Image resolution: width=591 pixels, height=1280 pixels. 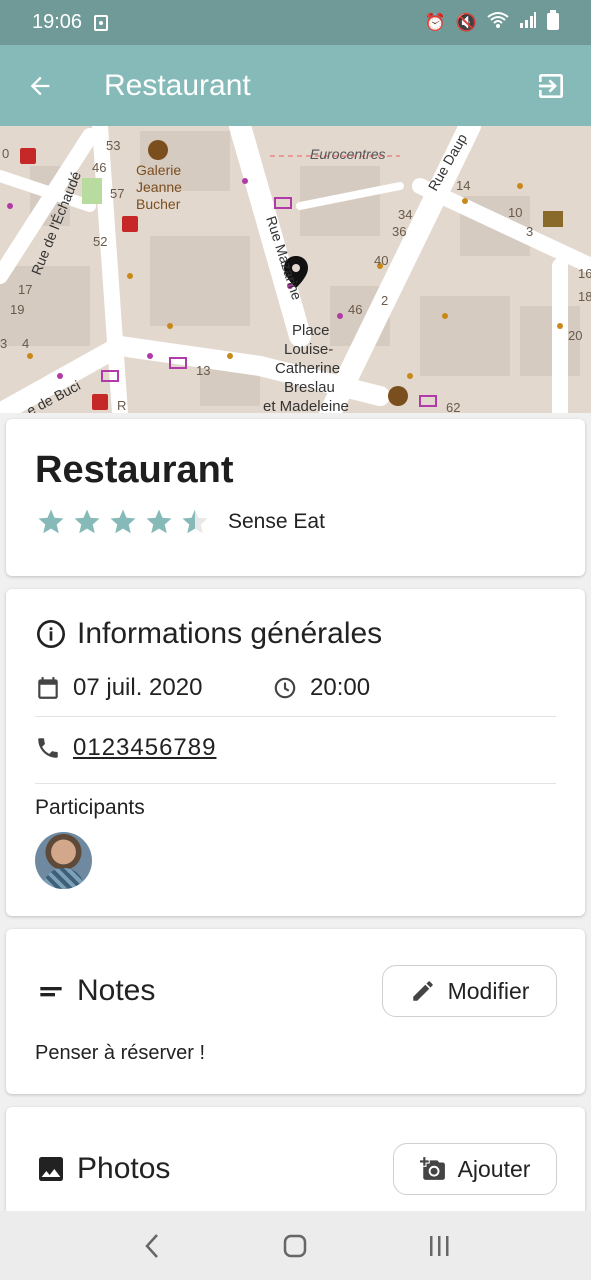 I want to click on svg-text: 2, so click(x=384, y=300).